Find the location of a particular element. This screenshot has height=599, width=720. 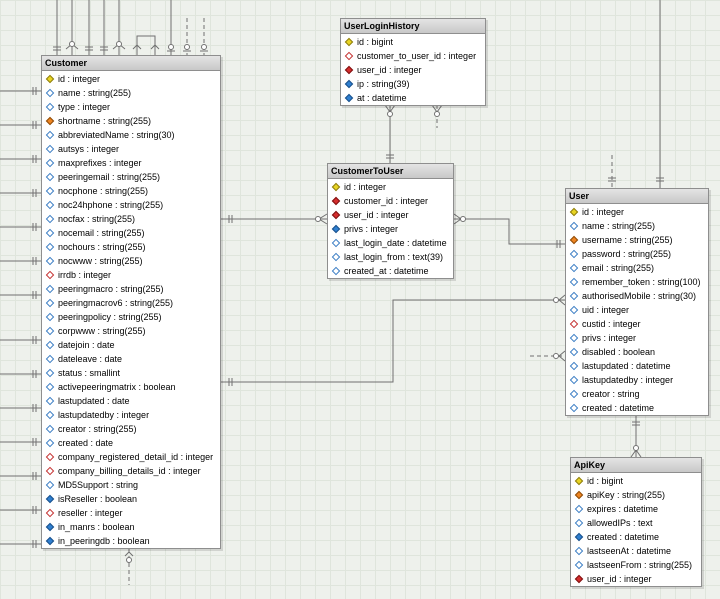

column-row: nocfax : string(255) is located at coordinates (131, 219).